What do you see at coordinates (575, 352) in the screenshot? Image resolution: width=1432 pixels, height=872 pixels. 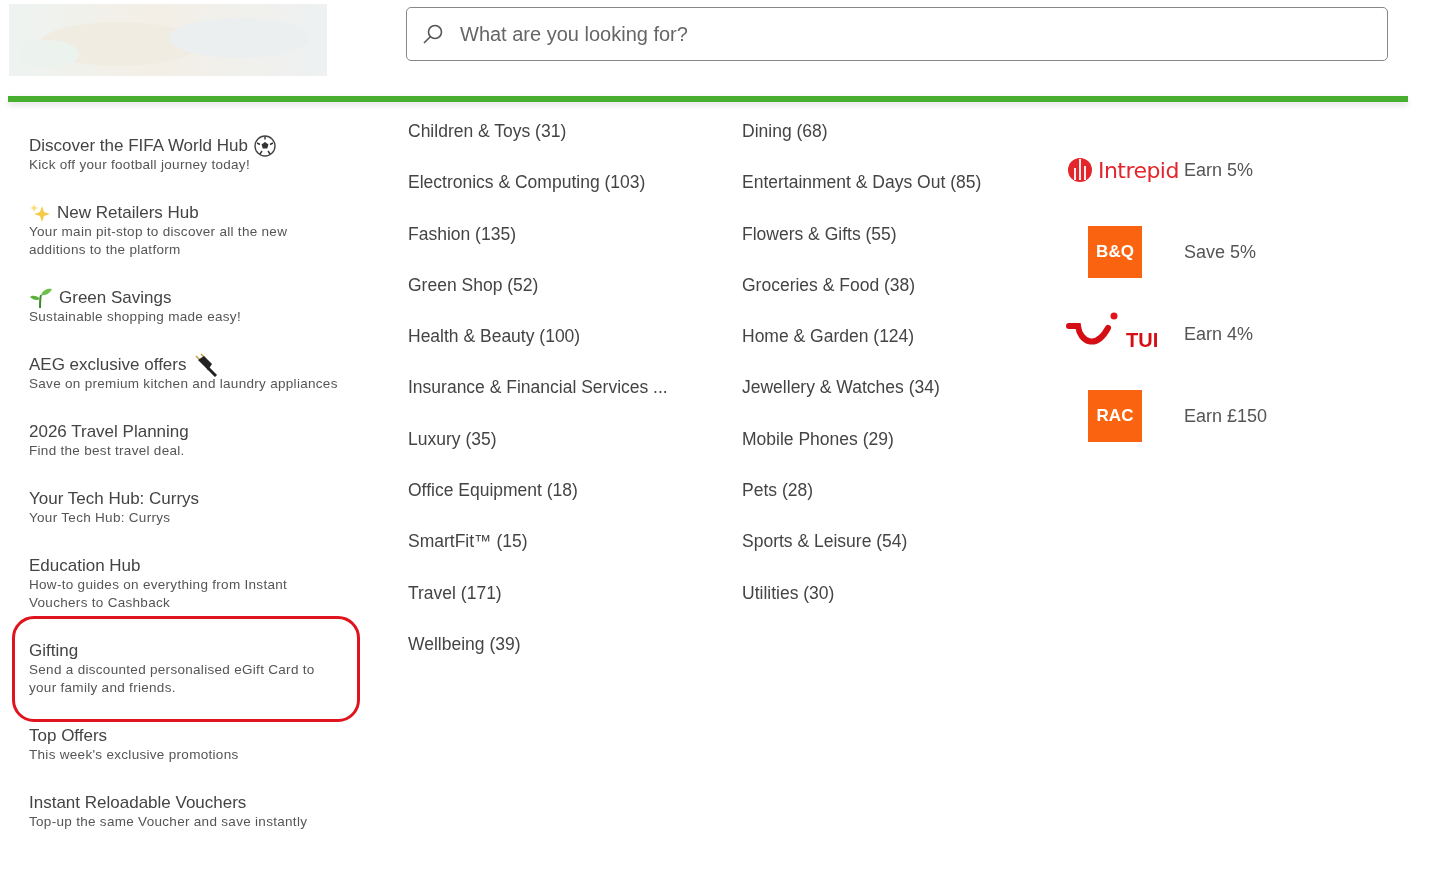 I see `category-link: Health & Beauty (100)` at bounding box center [575, 352].